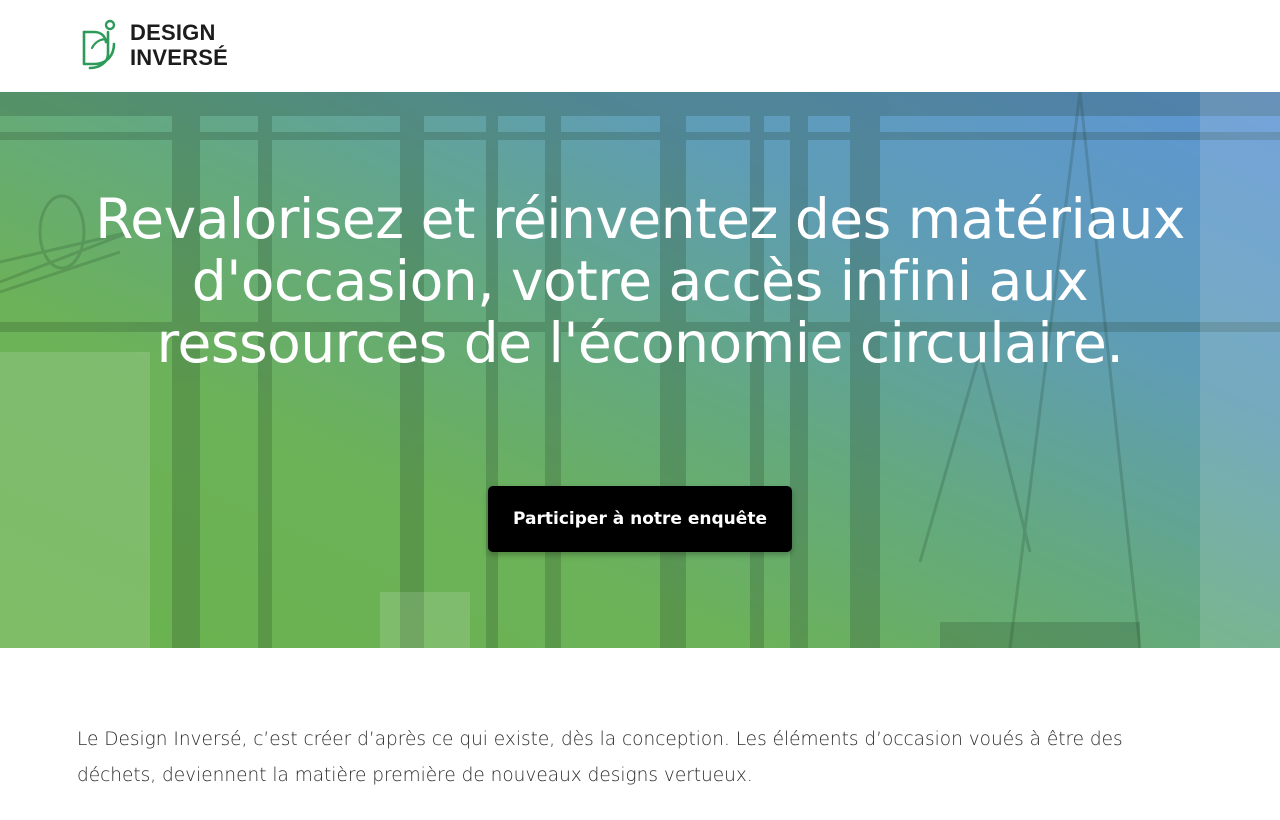 Image resolution: width=1280 pixels, height=820 pixels. Describe the element at coordinates (640, 46) in the screenshot. I see `site-header: DESIGN INVERSÉ` at that location.